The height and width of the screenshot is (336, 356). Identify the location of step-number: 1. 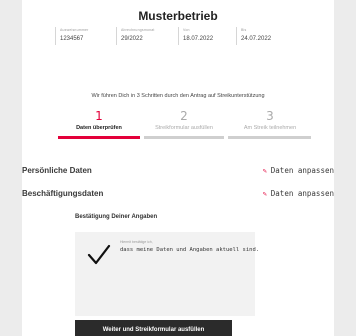
(99, 116).